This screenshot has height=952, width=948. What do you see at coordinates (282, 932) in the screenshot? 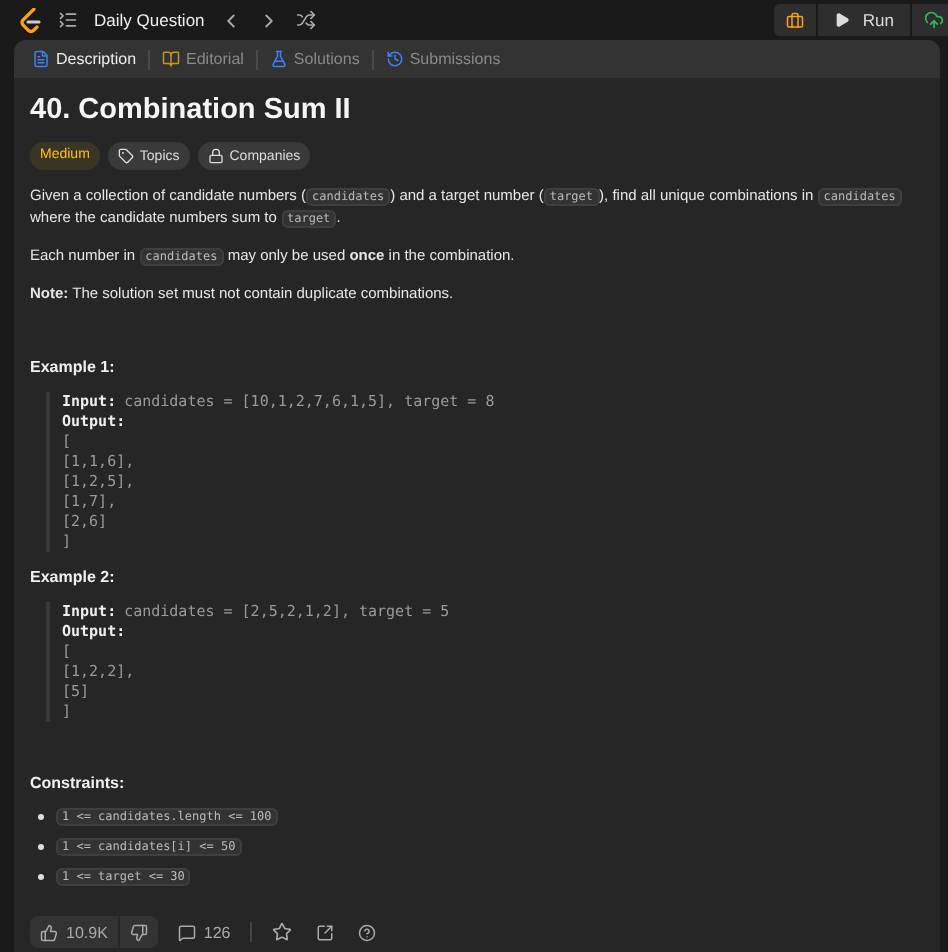
I see `star-icon` at bounding box center [282, 932].